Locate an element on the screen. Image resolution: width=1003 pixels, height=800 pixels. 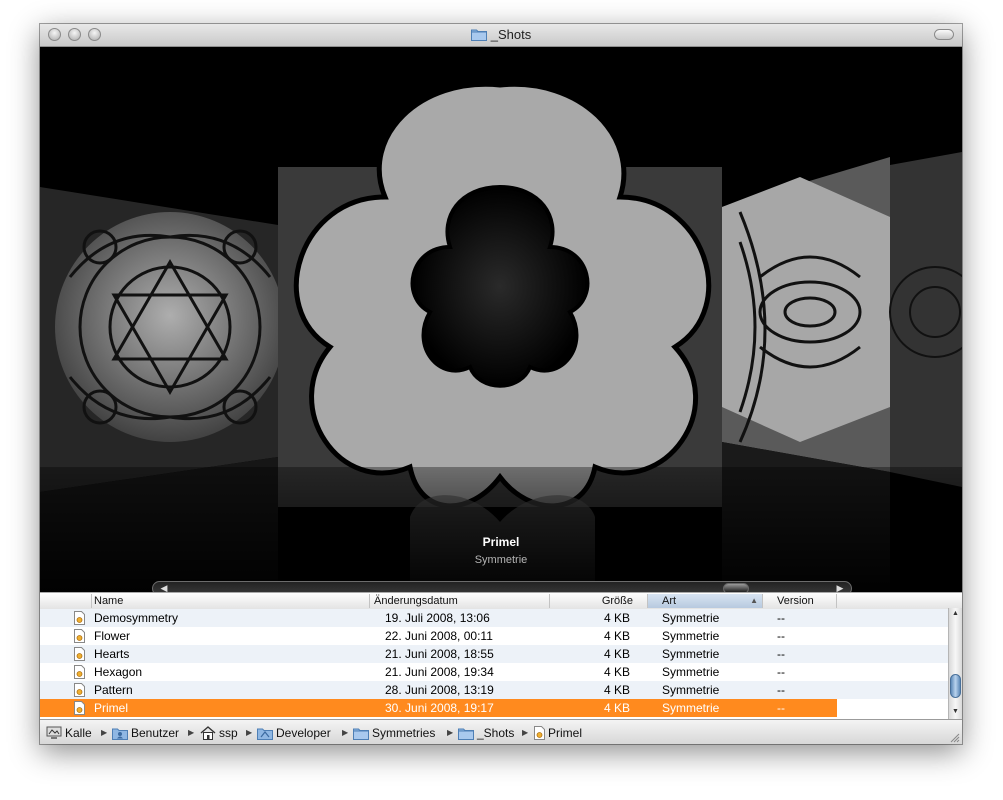
header-spacer is located at coordinates (66, 601).